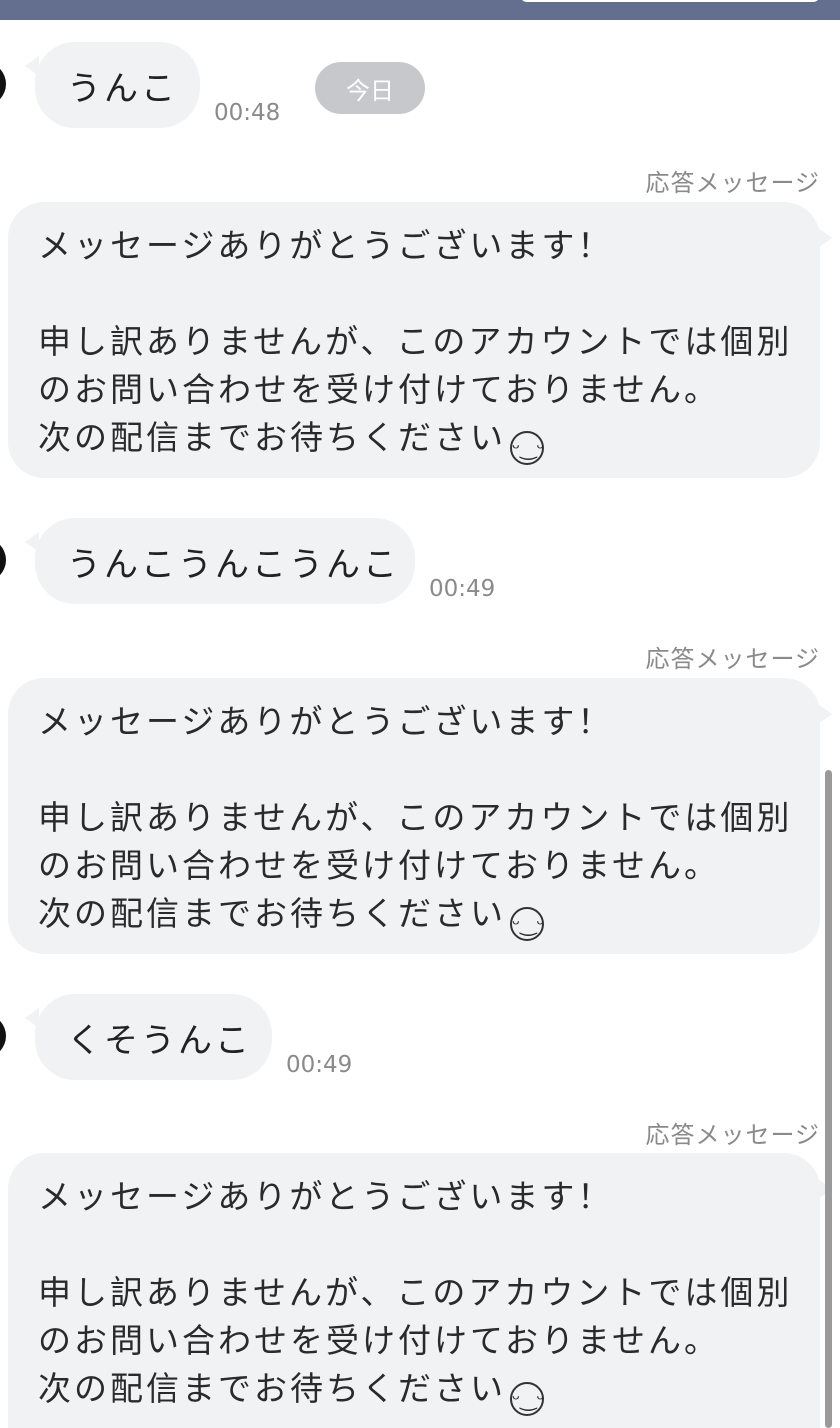 This screenshot has width=840, height=1428. What do you see at coordinates (233, 564) in the screenshot?
I see `message-text: うんこうんこうんこ` at bounding box center [233, 564].